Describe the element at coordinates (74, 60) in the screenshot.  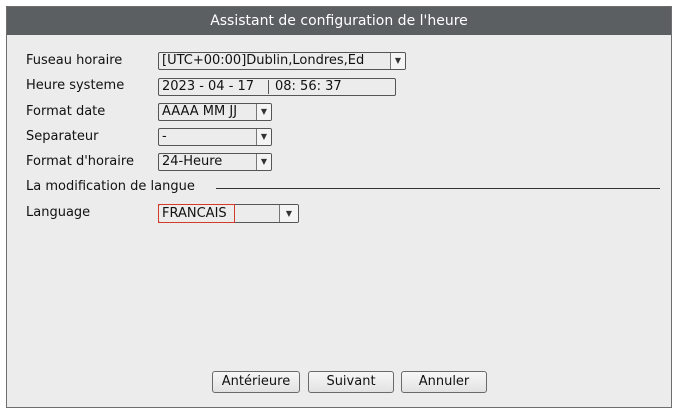
I see `timezone-label: Fuseau horaire` at that location.